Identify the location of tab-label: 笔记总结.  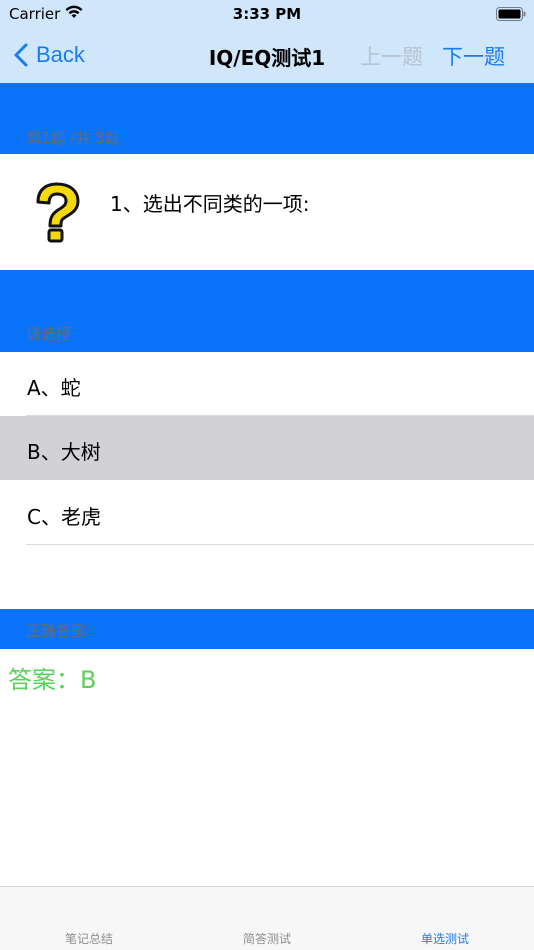
(88, 939).